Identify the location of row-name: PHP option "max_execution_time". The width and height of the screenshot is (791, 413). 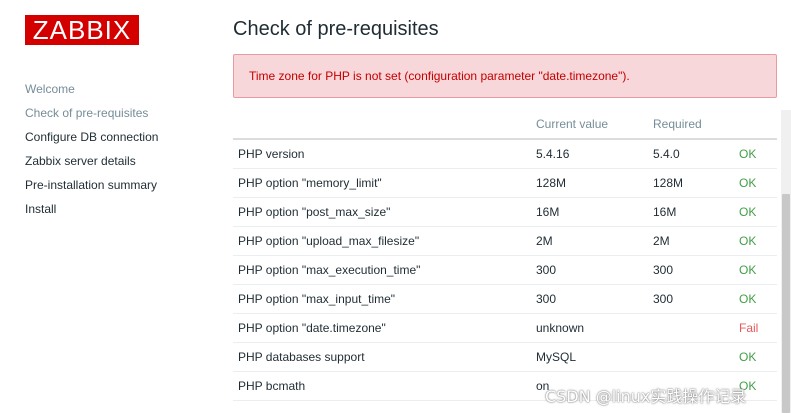
(384, 270).